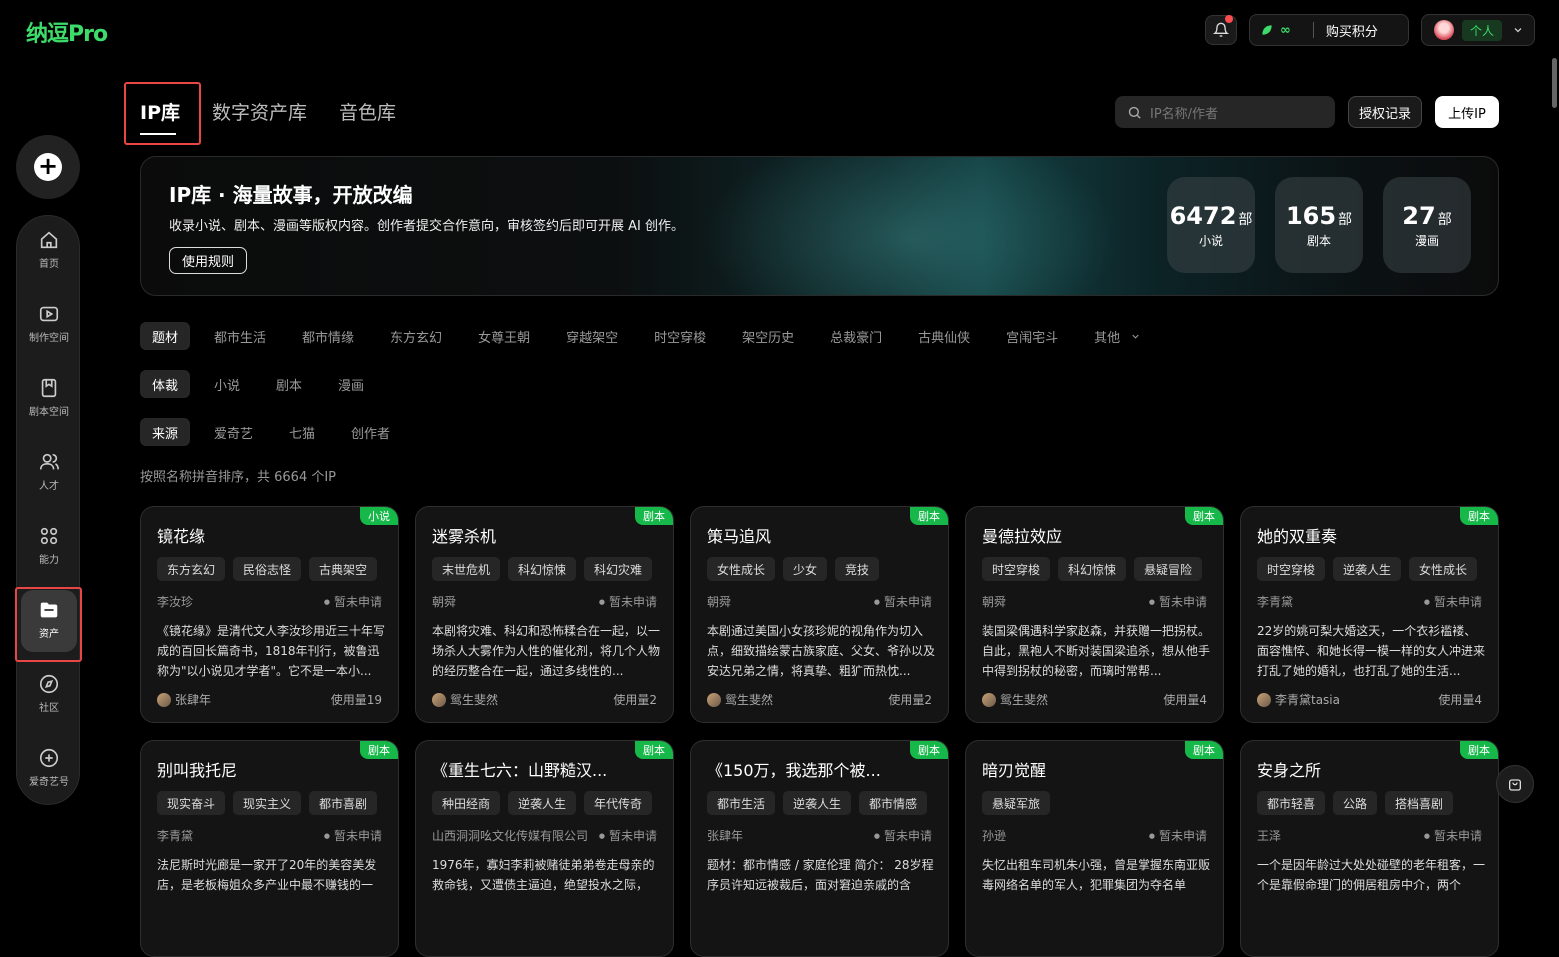 The width and height of the screenshot is (1559, 957). I want to click on avatar, so click(1264, 699).